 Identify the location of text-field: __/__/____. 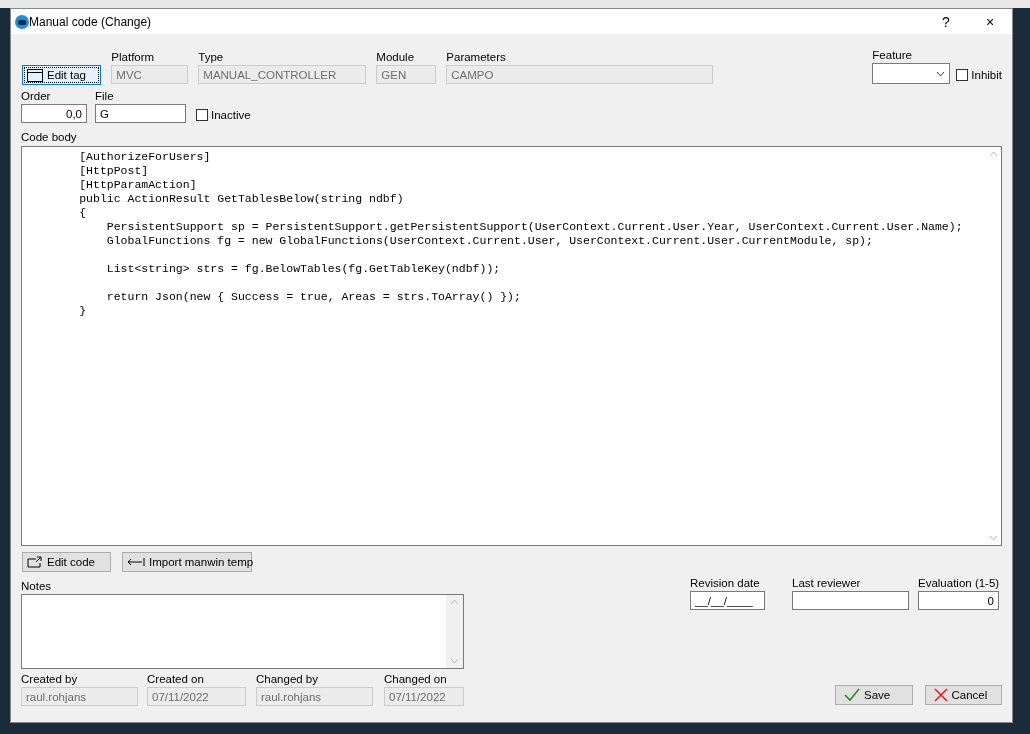
(727, 600).